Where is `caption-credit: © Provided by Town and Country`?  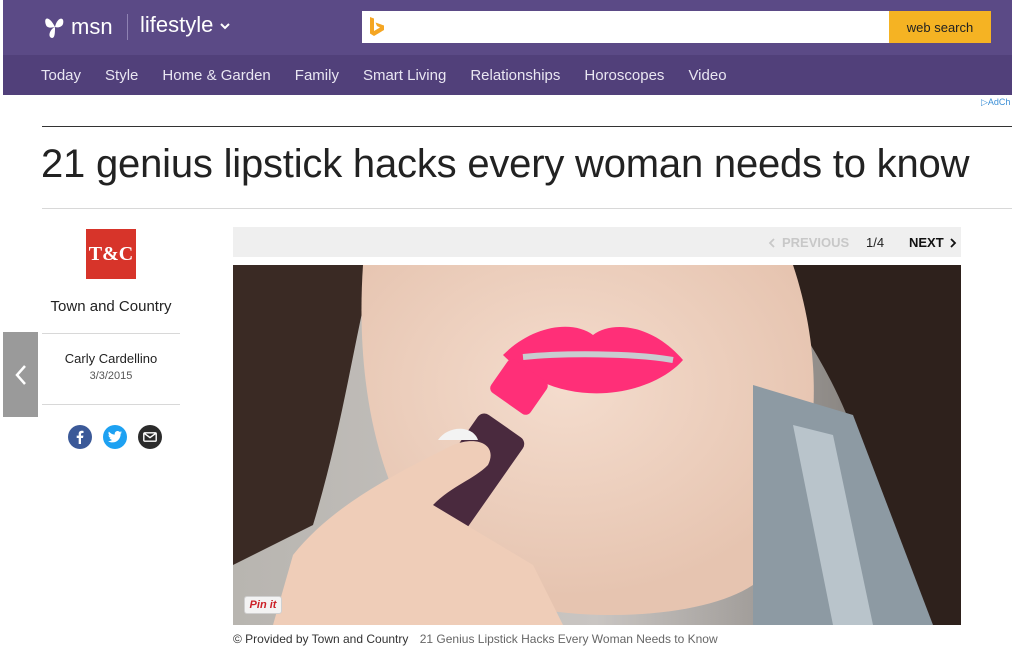
caption-credit: © Provided by Town and Country is located at coordinates (321, 639).